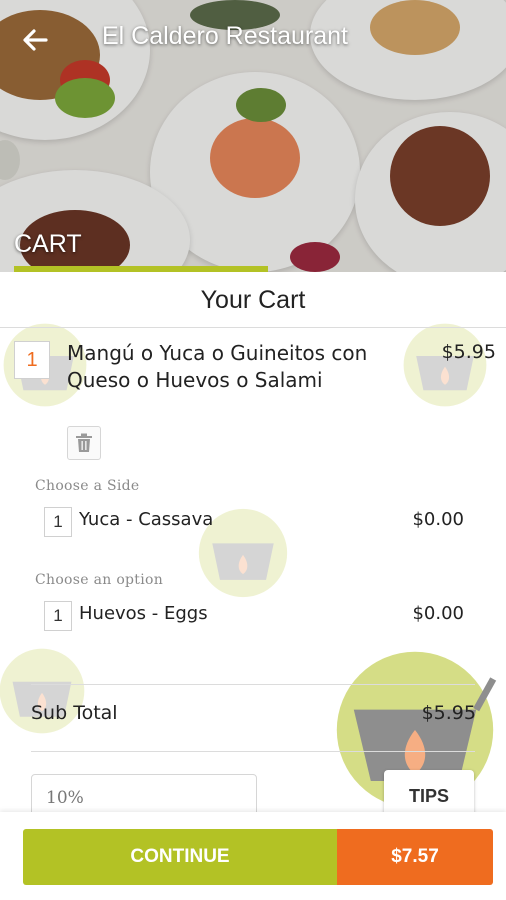 Image resolution: width=506 pixels, height=900 pixels. What do you see at coordinates (48, 244) in the screenshot?
I see `section-label-cart: CART` at bounding box center [48, 244].